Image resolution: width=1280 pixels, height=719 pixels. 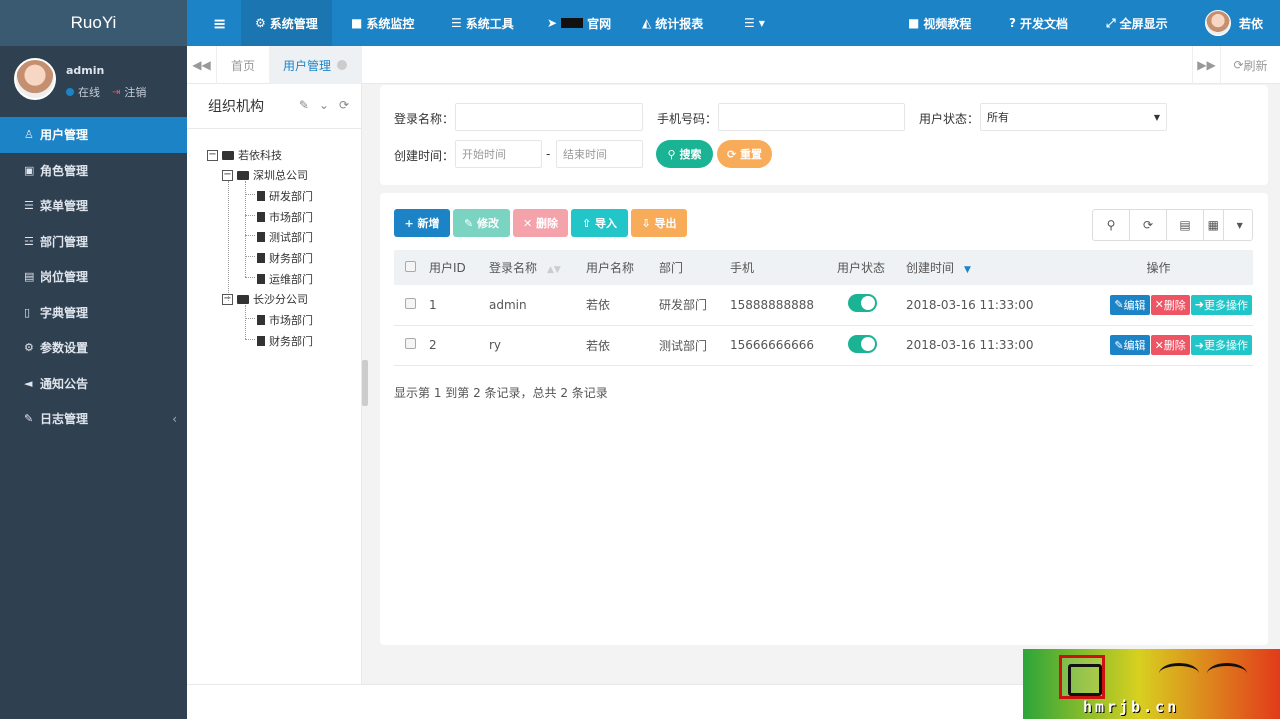 What do you see at coordinates (316, 65) in the screenshot?
I see `tab-user-management: 用户管理` at bounding box center [316, 65].